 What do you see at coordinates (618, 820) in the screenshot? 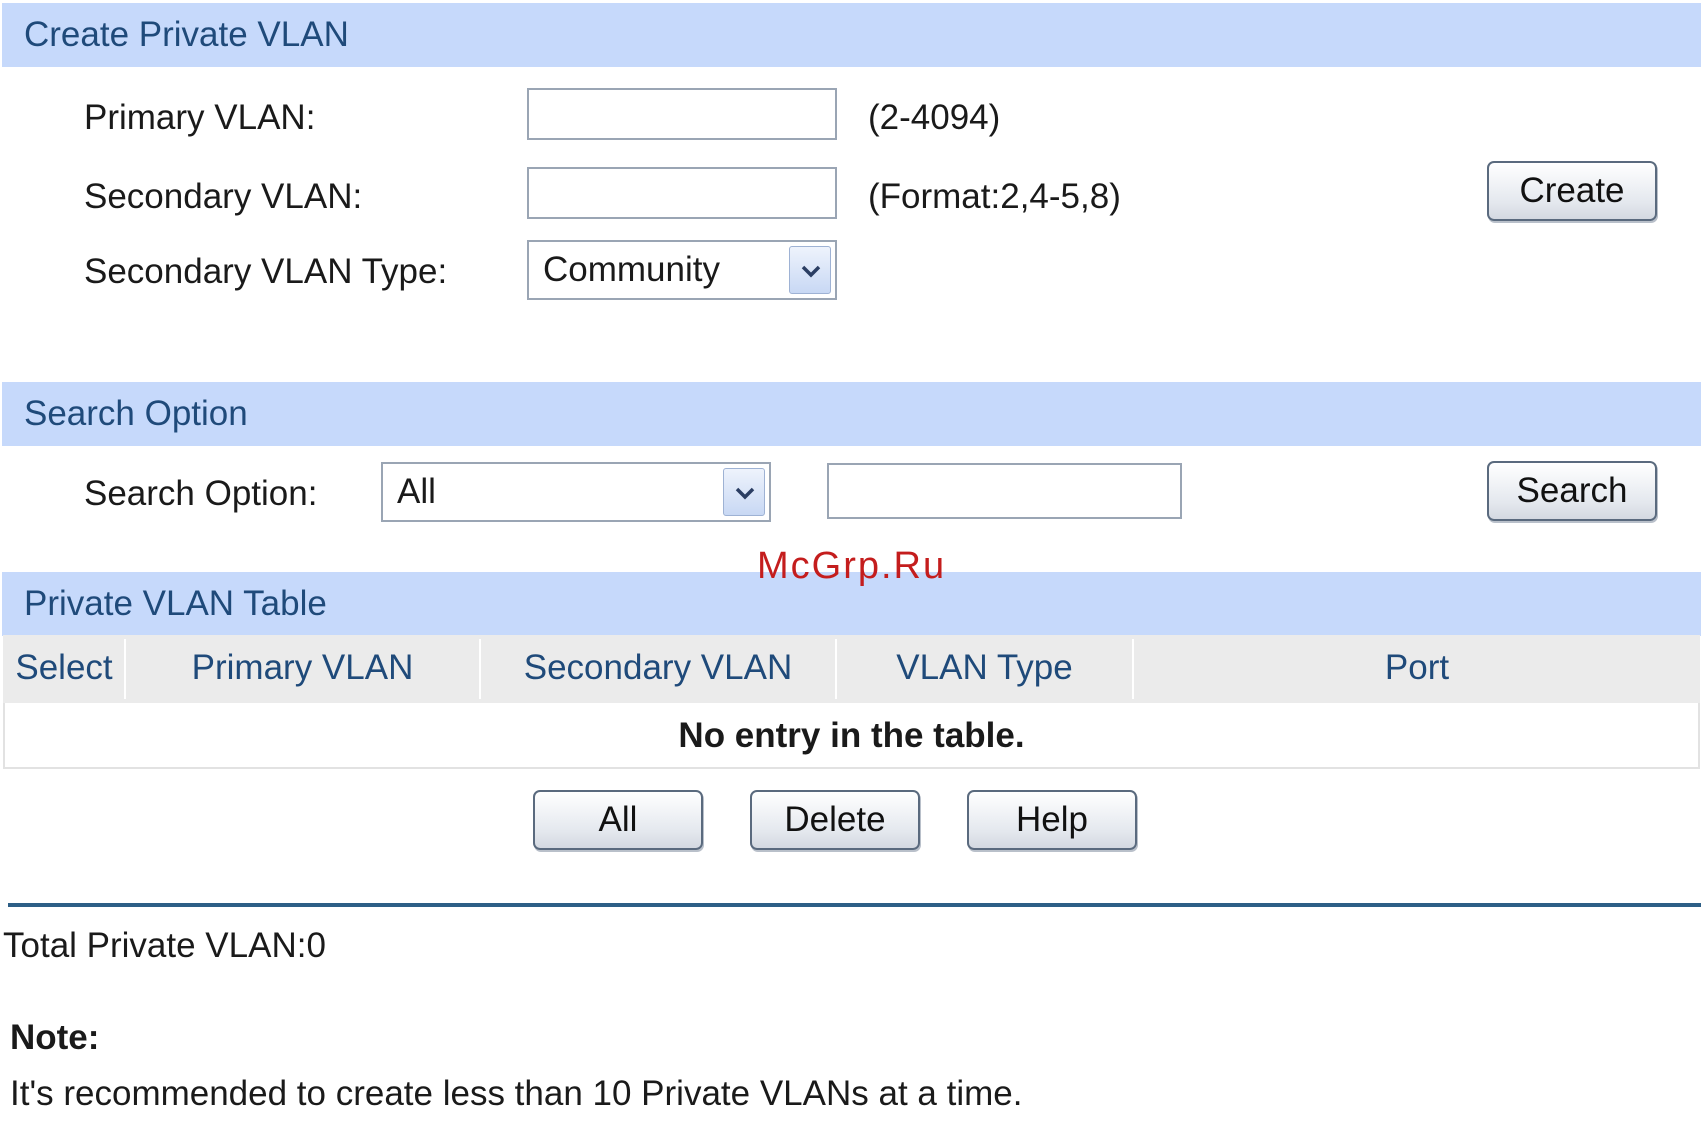
I see `select-all-button: All` at bounding box center [618, 820].